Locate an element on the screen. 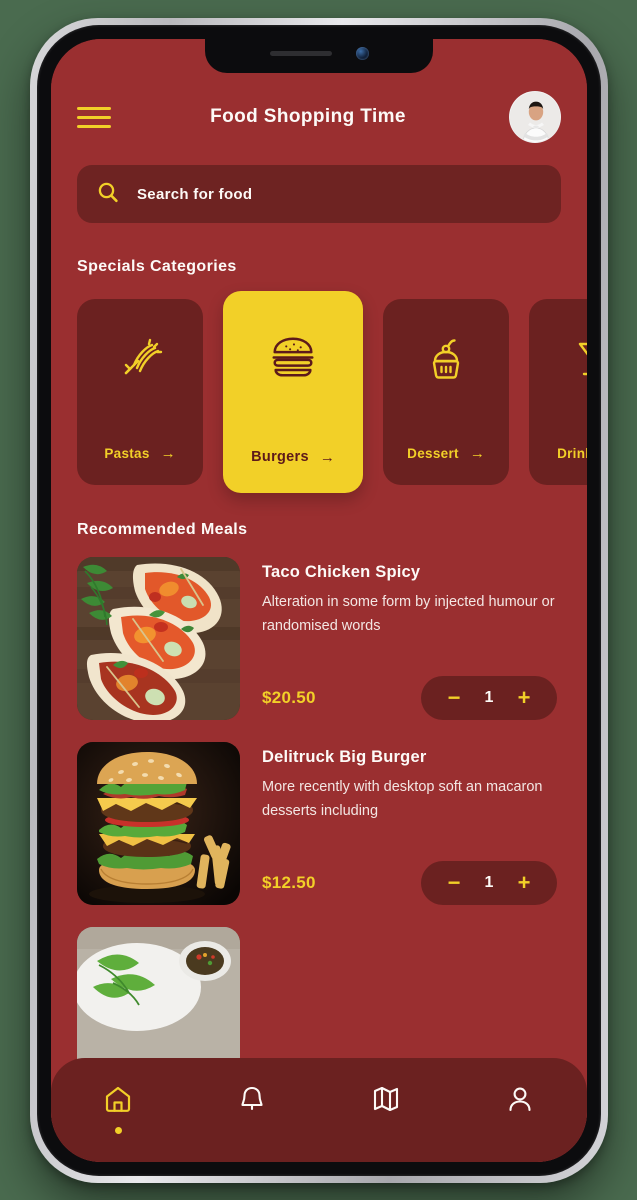  earpiece-speaker-icon is located at coordinates (300, 53).